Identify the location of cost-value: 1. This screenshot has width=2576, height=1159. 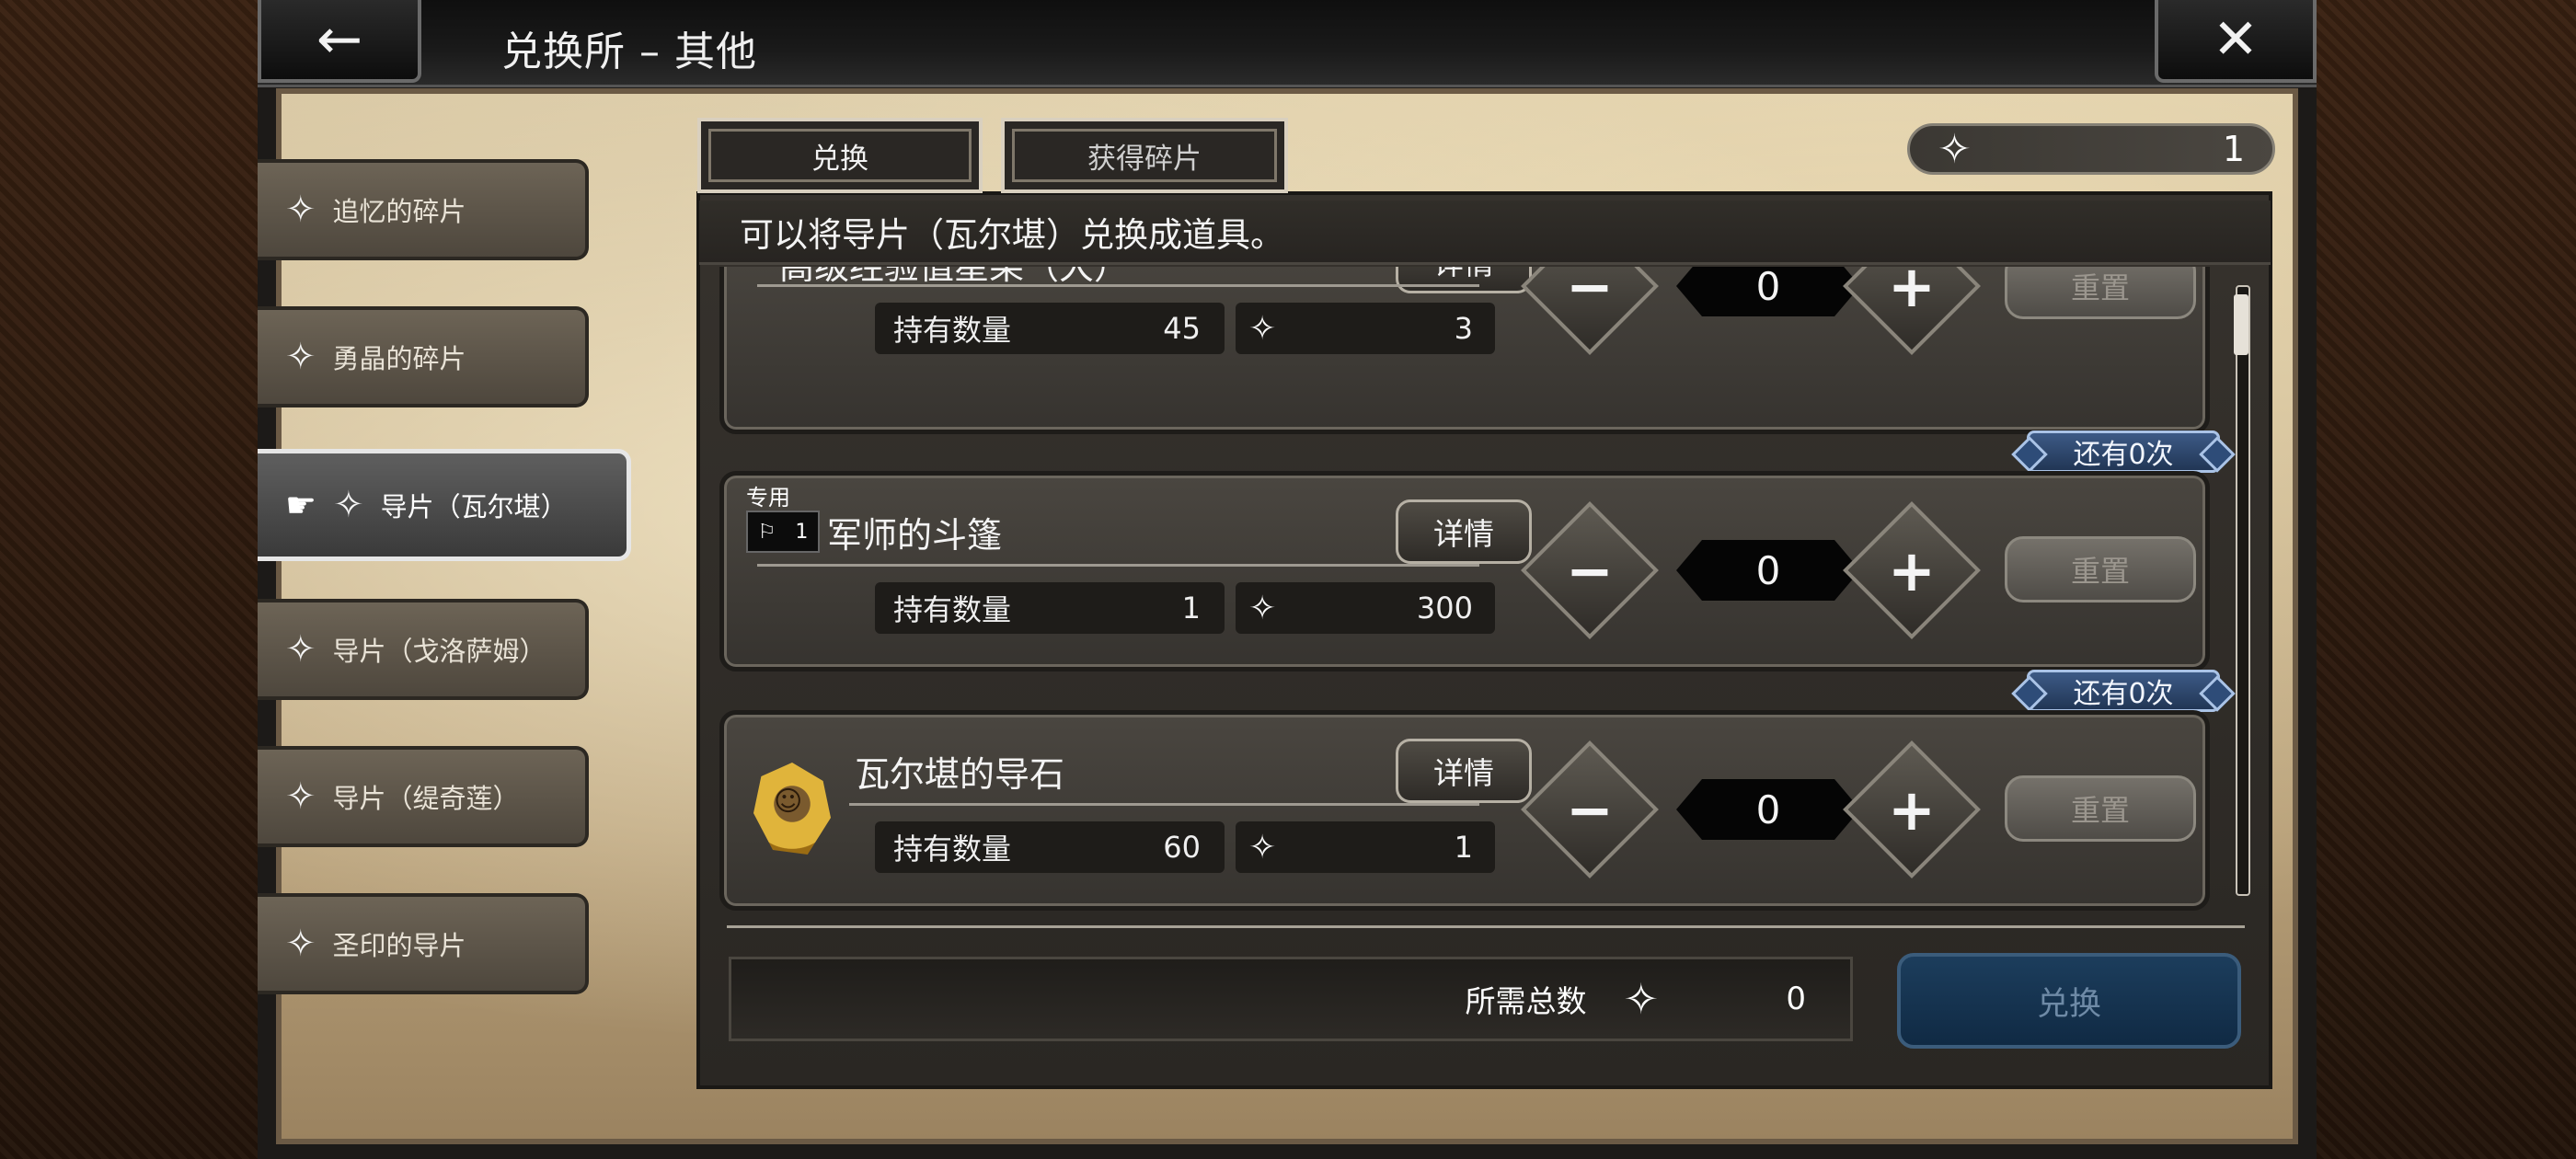
(1463, 847).